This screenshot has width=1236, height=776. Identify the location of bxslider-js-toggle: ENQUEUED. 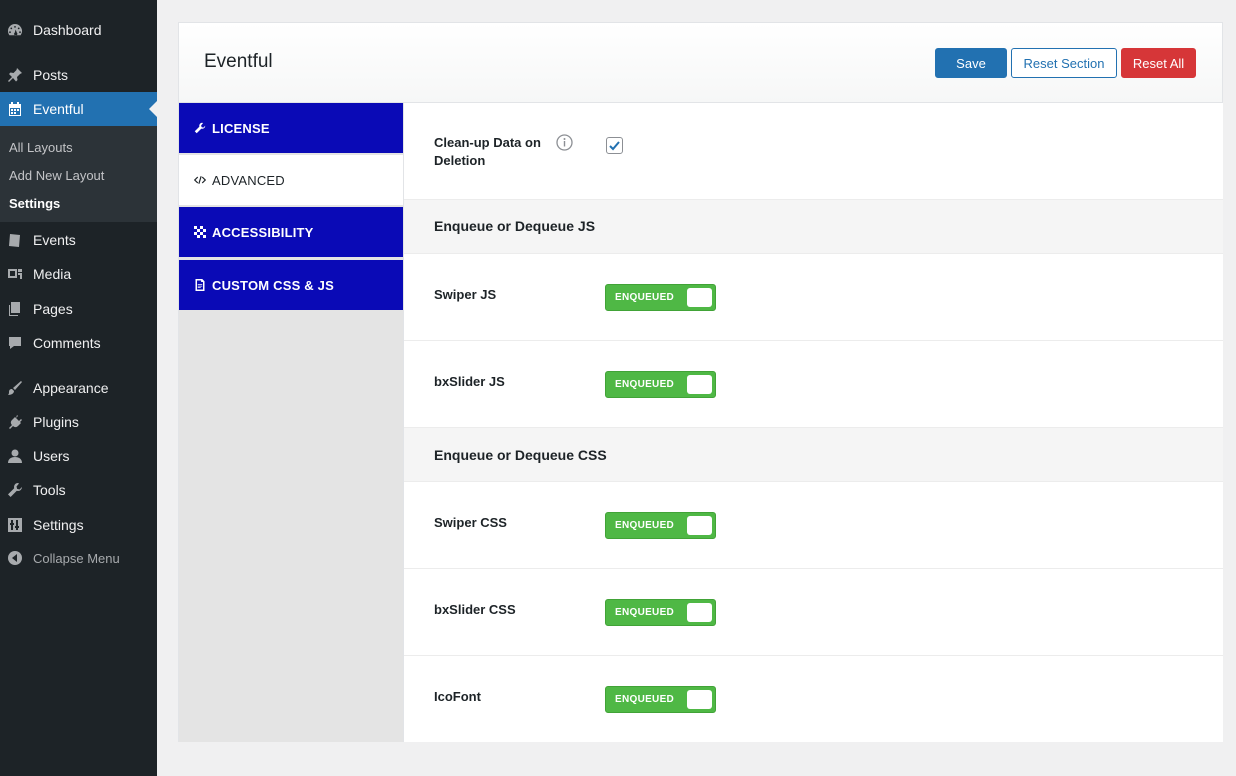
(660, 384).